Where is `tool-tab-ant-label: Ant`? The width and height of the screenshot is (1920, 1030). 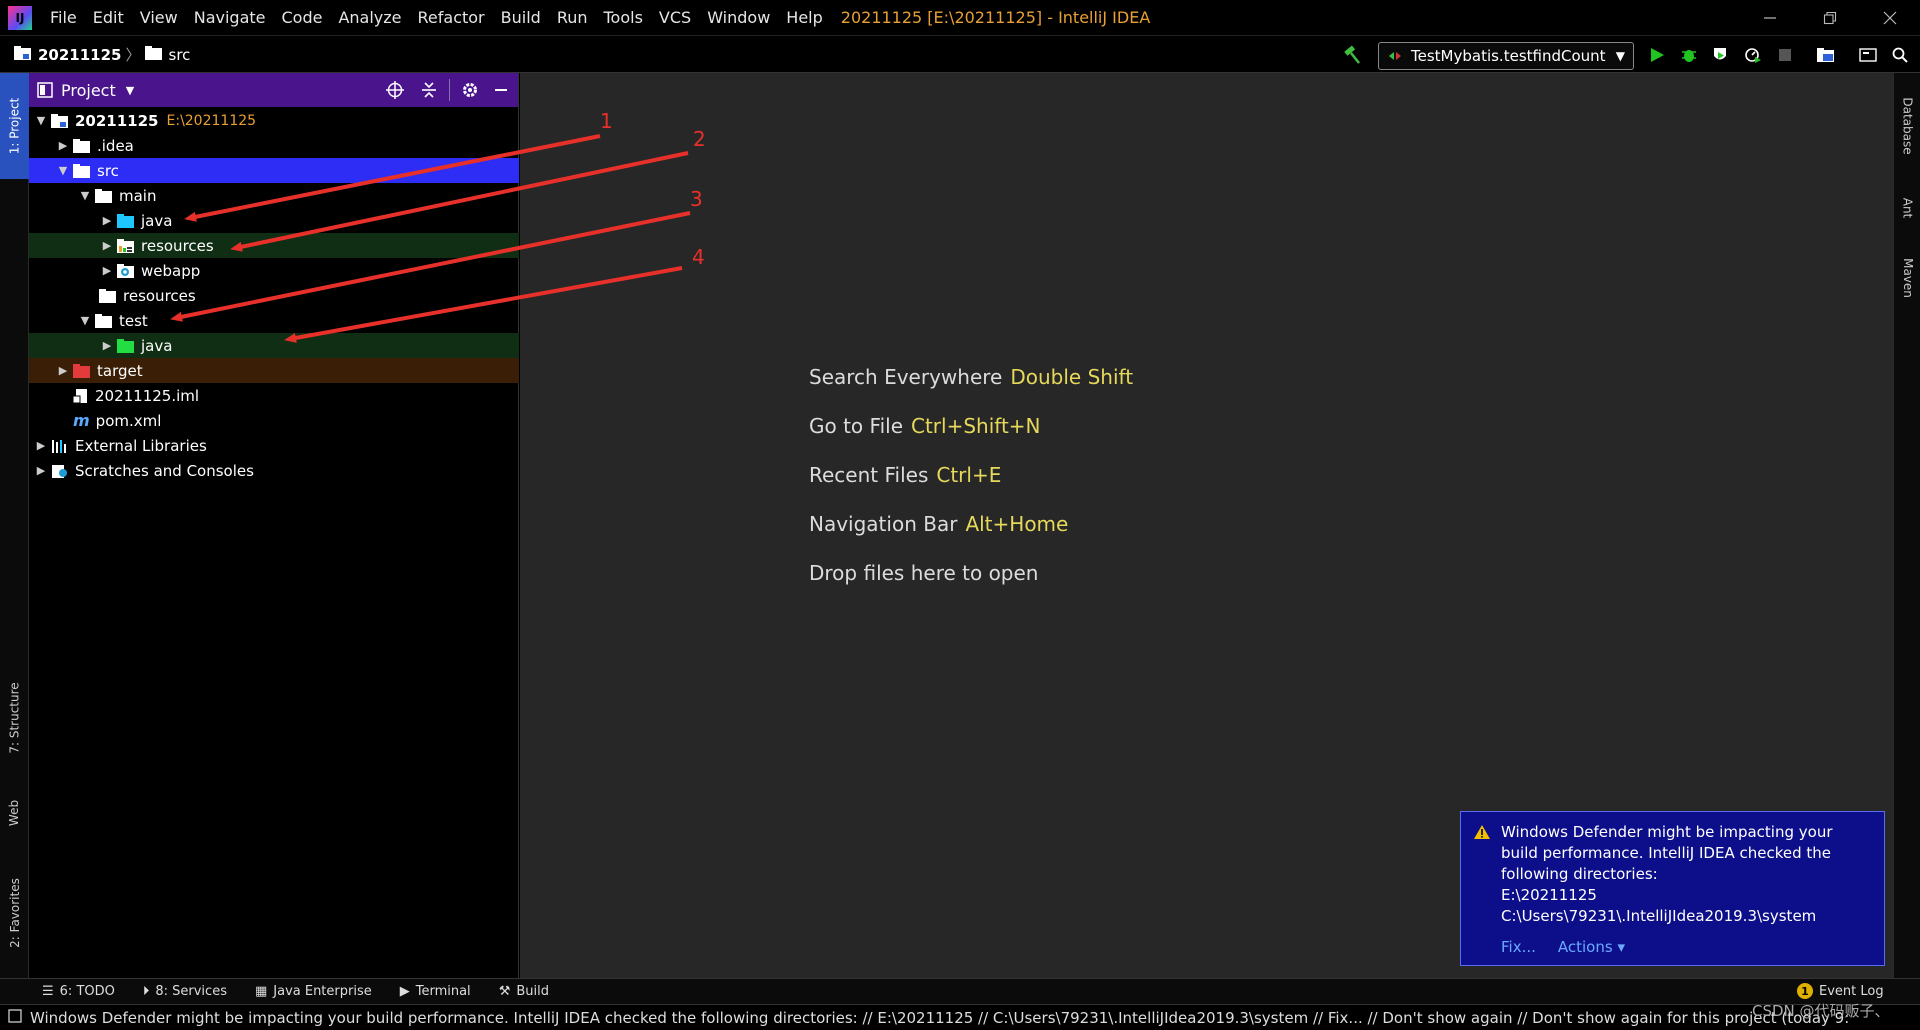
tool-tab-ant-label: Ant is located at coordinates (1907, 208).